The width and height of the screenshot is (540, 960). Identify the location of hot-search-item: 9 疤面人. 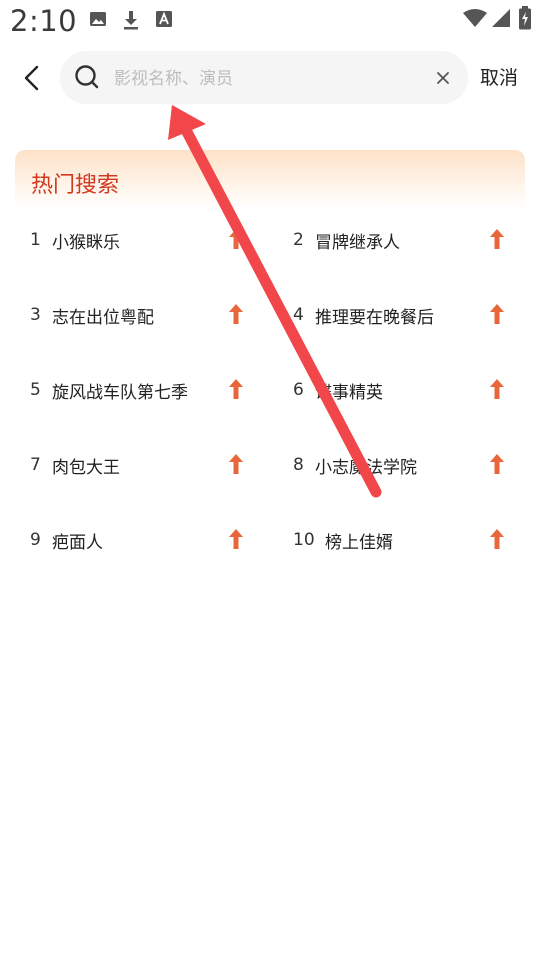
(145, 540).